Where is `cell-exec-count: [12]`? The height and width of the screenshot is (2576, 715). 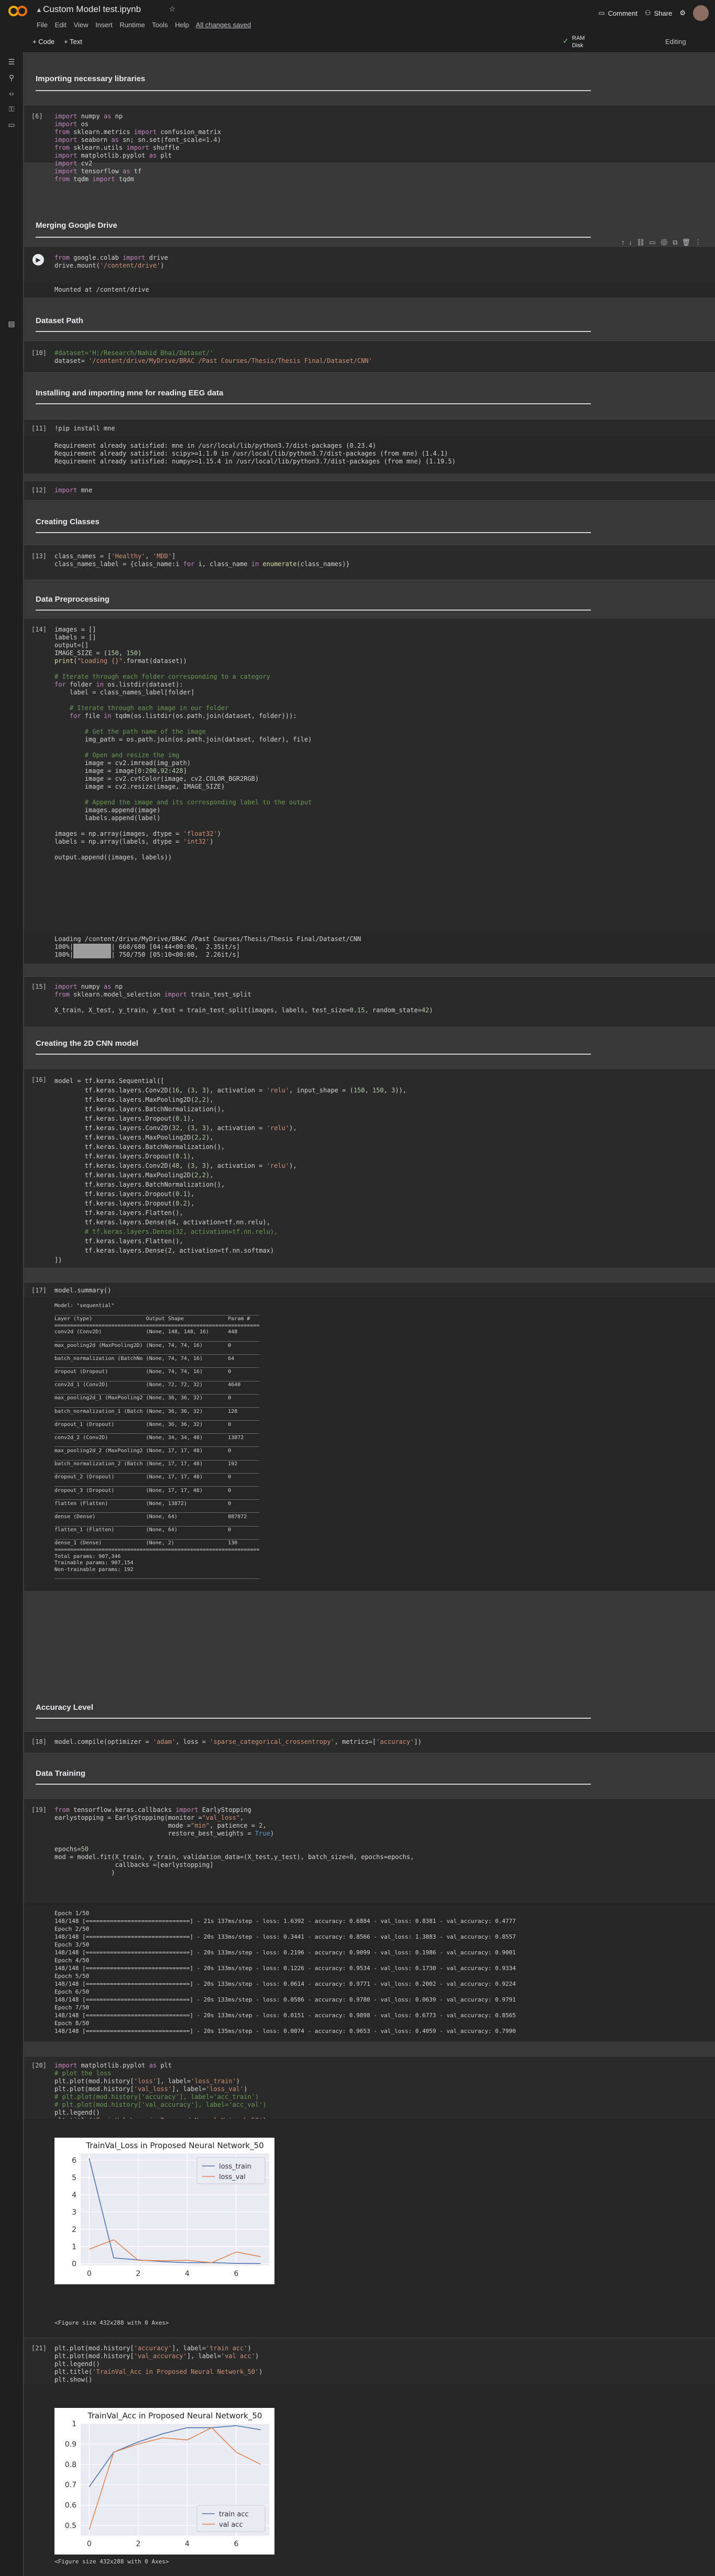 cell-exec-count: [12] is located at coordinates (39, 490).